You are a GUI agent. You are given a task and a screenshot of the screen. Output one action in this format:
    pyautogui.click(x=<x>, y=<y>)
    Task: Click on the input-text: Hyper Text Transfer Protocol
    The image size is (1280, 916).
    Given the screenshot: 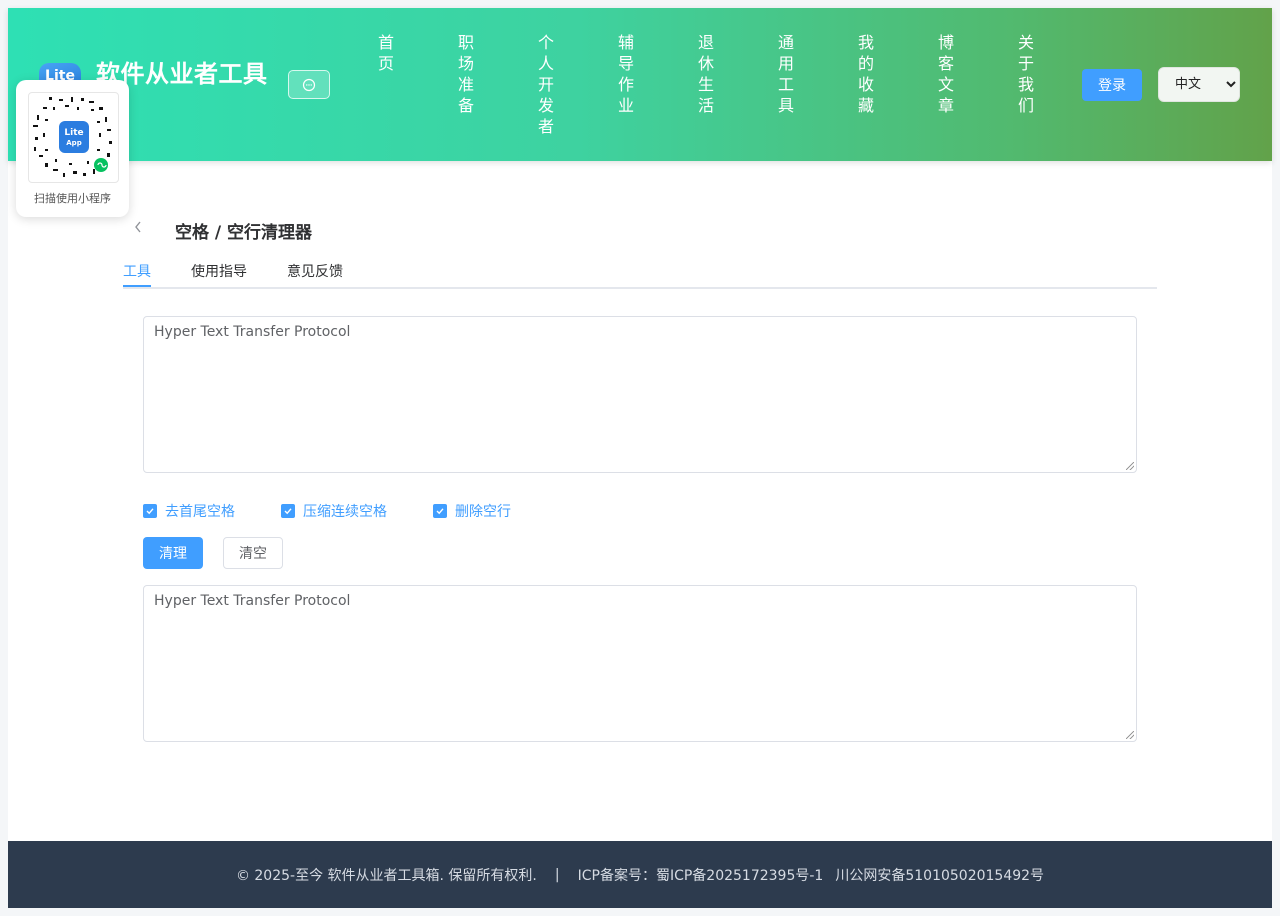 What is the action you would take?
    pyautogui.click(x=252, y=332)
    